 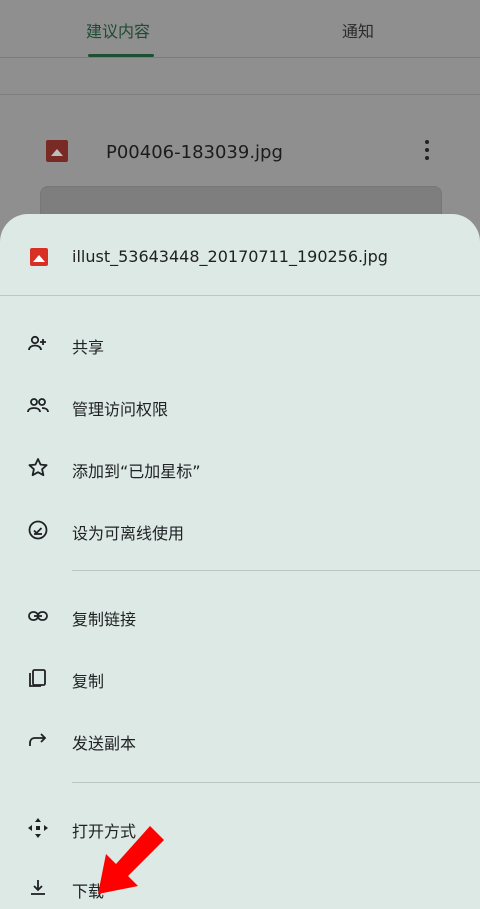 I want to click on menu-item-manage-access: 管理访问权限, so click(x=240, y=406).